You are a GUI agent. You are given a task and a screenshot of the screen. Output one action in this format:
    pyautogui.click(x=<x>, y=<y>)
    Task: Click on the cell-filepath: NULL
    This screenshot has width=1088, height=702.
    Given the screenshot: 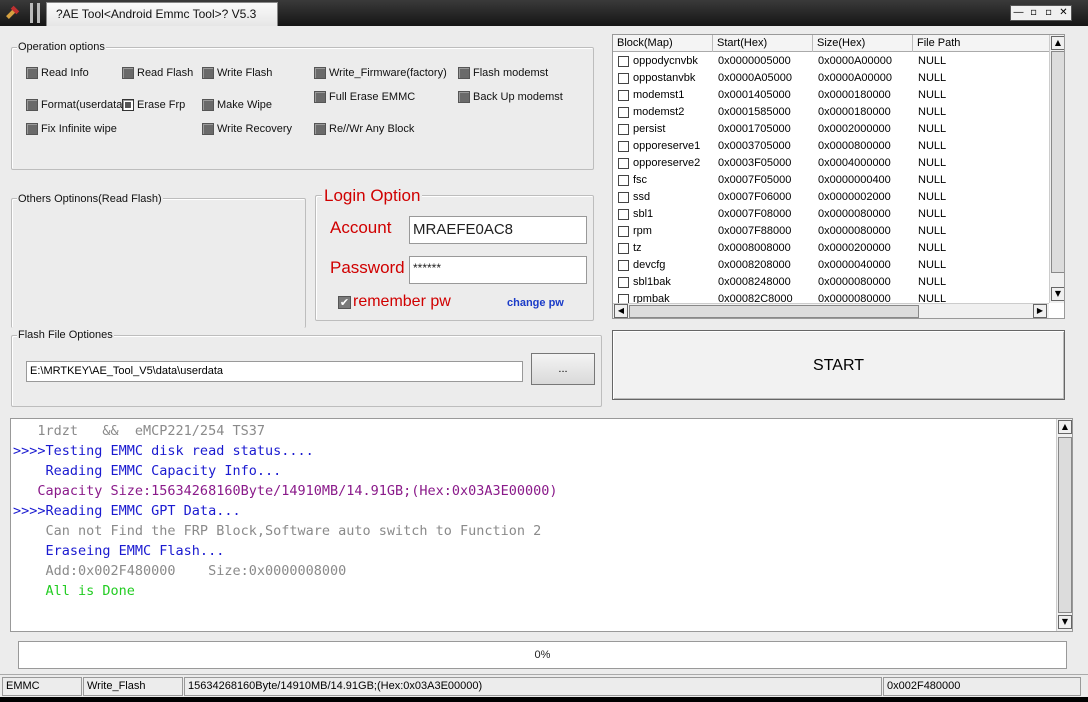 What is the action you would take?
    pyautogui.click(x=932, y=146)
    